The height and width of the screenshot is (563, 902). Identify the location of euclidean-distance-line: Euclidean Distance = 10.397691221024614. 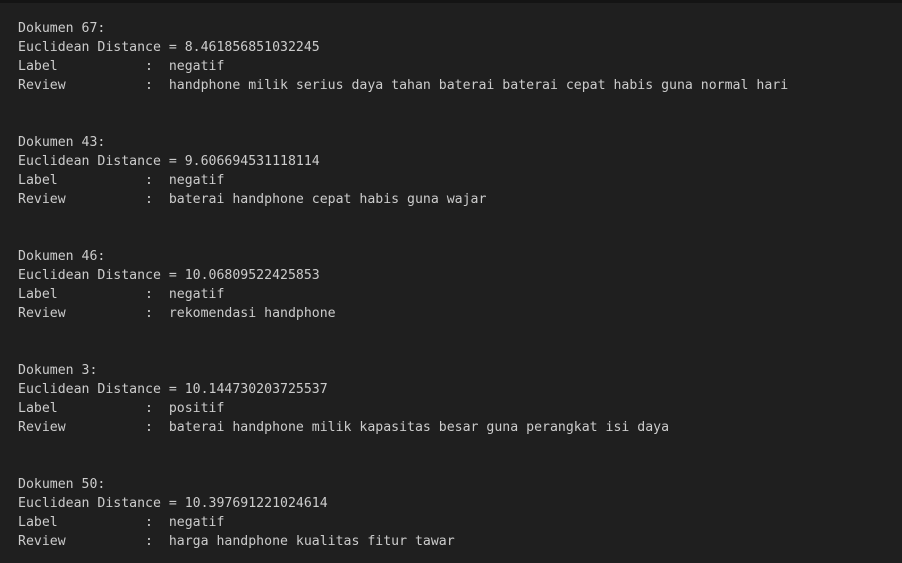
(173, 503).